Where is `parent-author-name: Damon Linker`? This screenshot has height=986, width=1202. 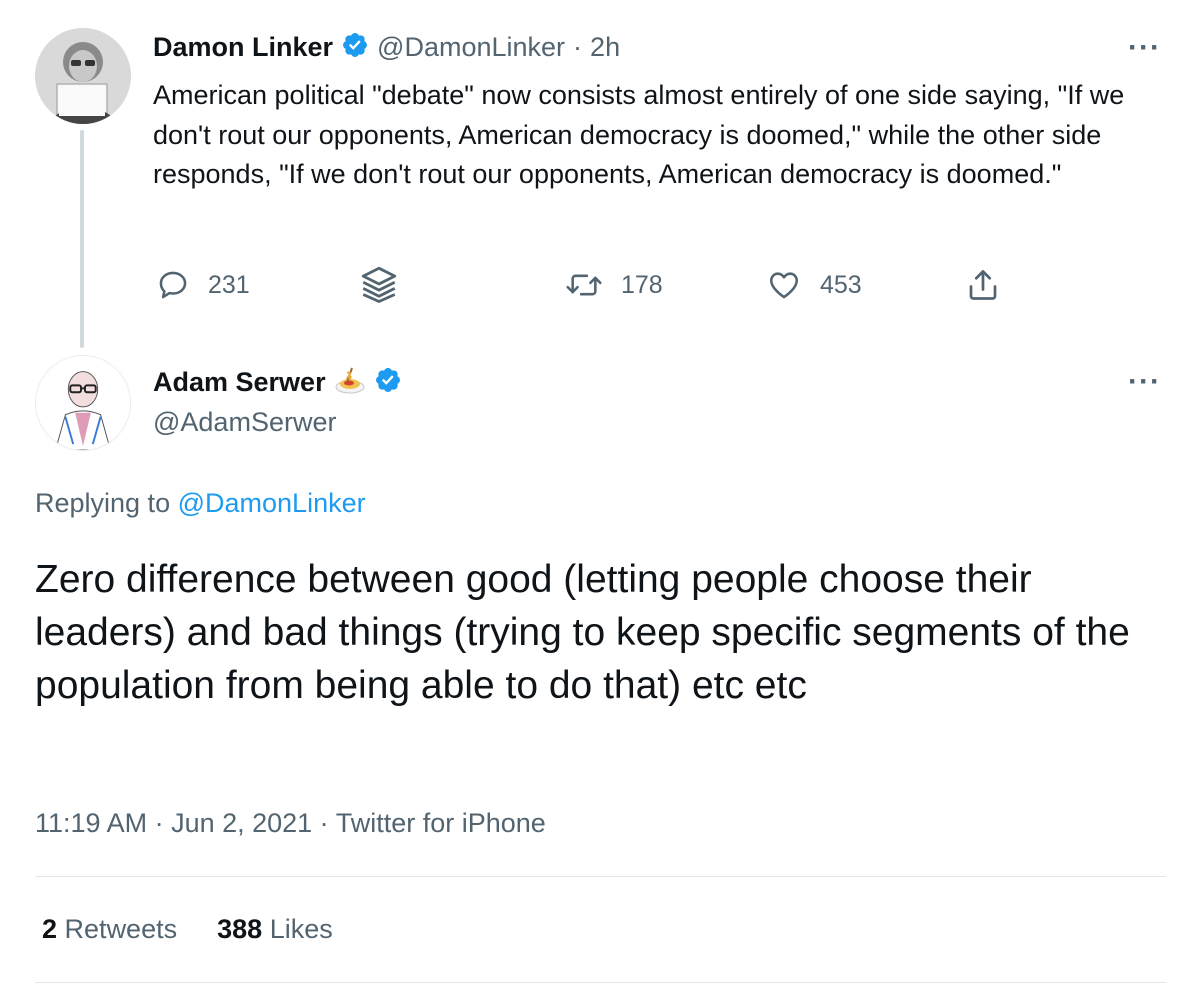
parent-author-name: Damon Linker is located at coordinates (243, 47).